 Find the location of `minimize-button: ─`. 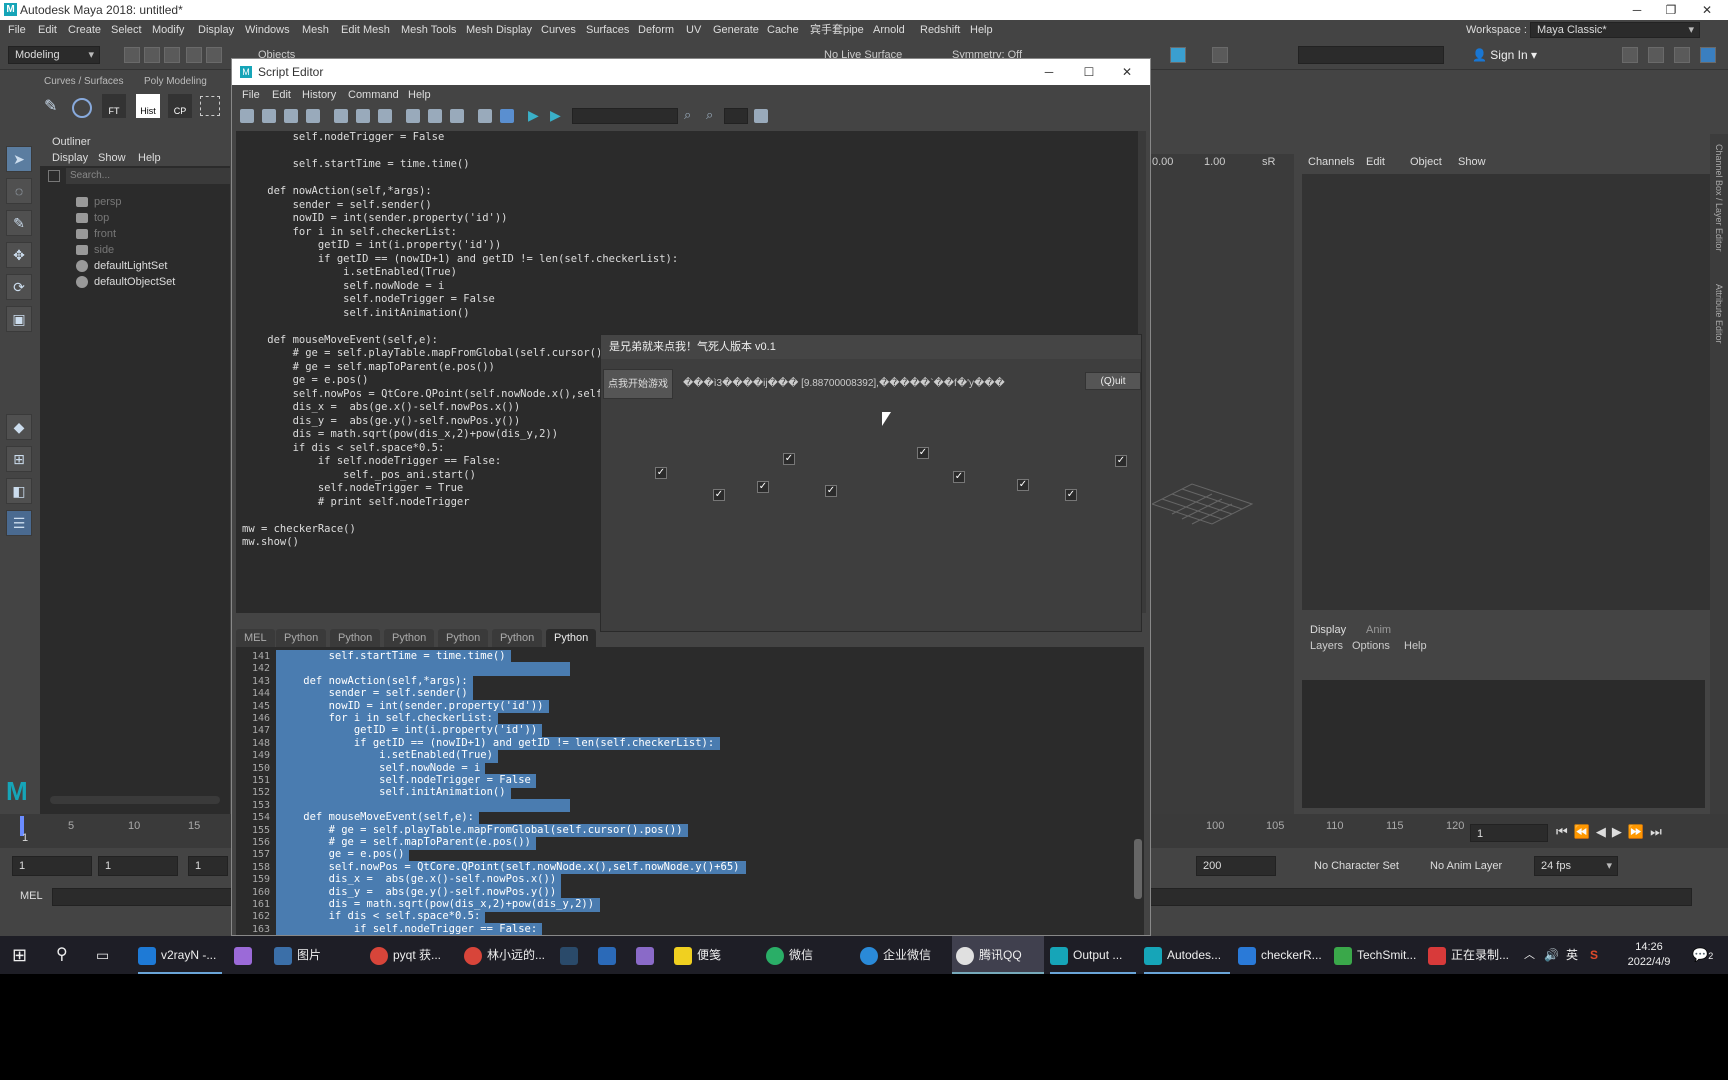

minimize-button: ─ is located at coordinates (1637, 10).